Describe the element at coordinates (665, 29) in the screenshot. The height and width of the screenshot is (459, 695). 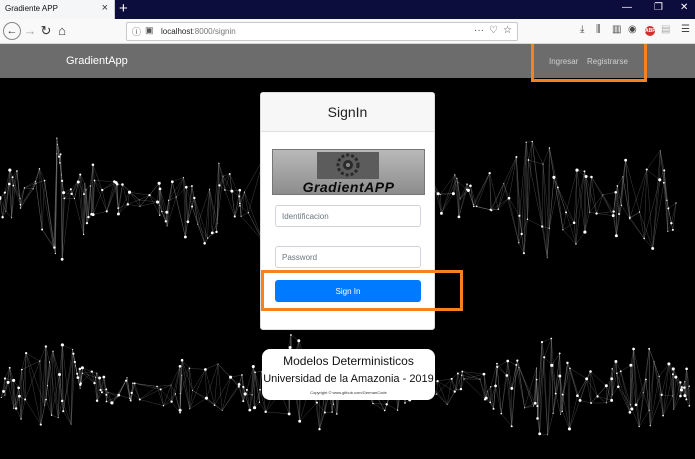
I see `page-icon: ▤` at that location.